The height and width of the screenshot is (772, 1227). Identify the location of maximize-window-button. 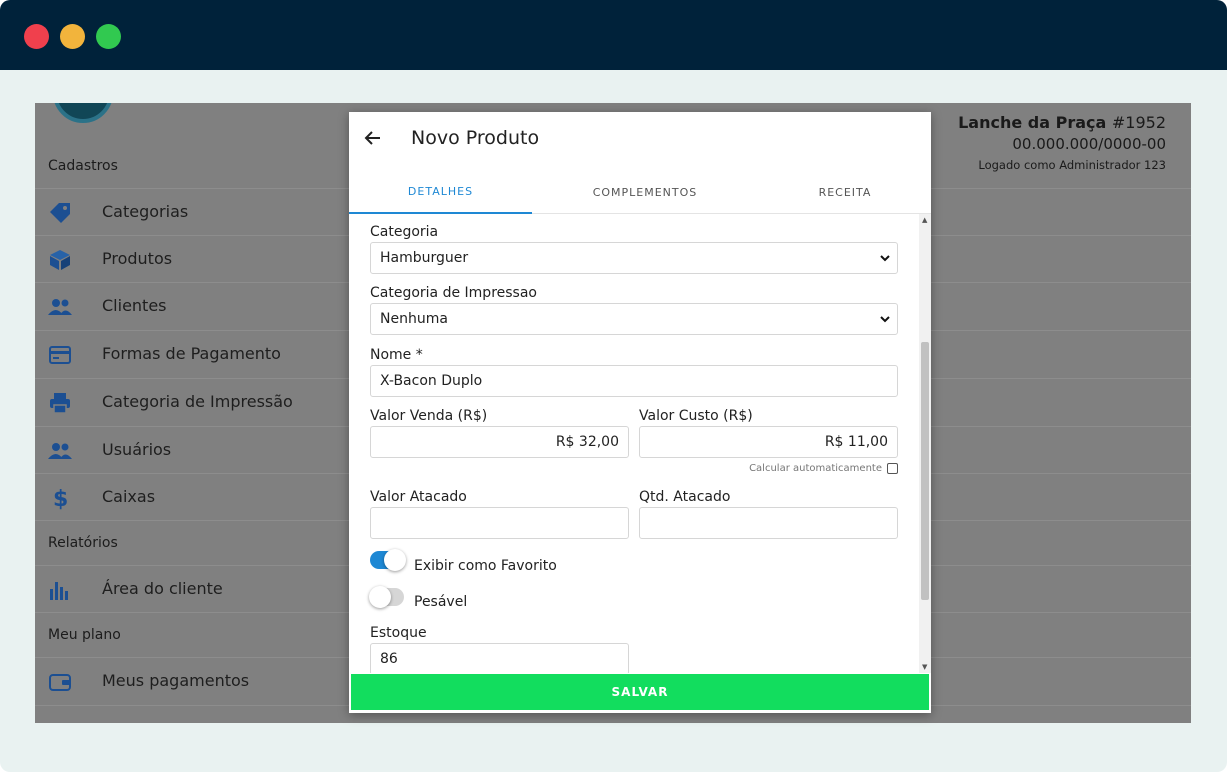
(108, 36).